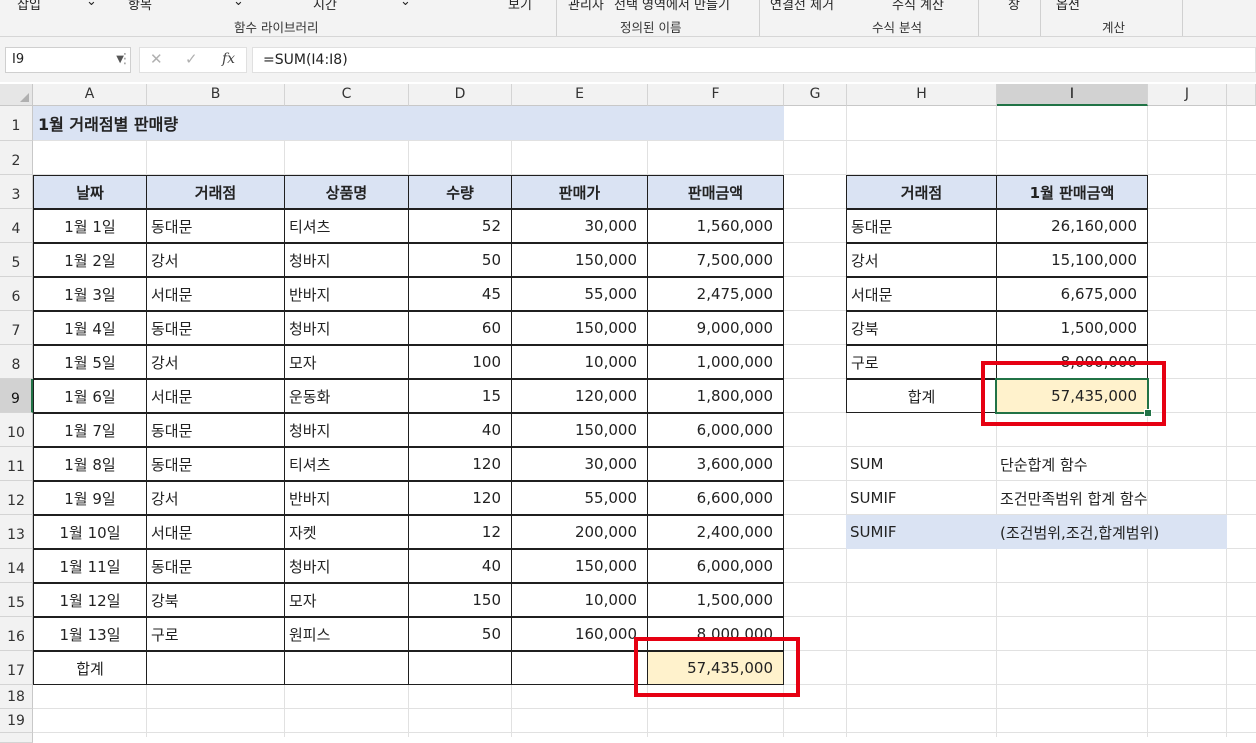  What do you see at coordinates (715, 464) in the screenshot?
I see `sales-amount-cell: 3,600,000` at bounding box center [715, 464].